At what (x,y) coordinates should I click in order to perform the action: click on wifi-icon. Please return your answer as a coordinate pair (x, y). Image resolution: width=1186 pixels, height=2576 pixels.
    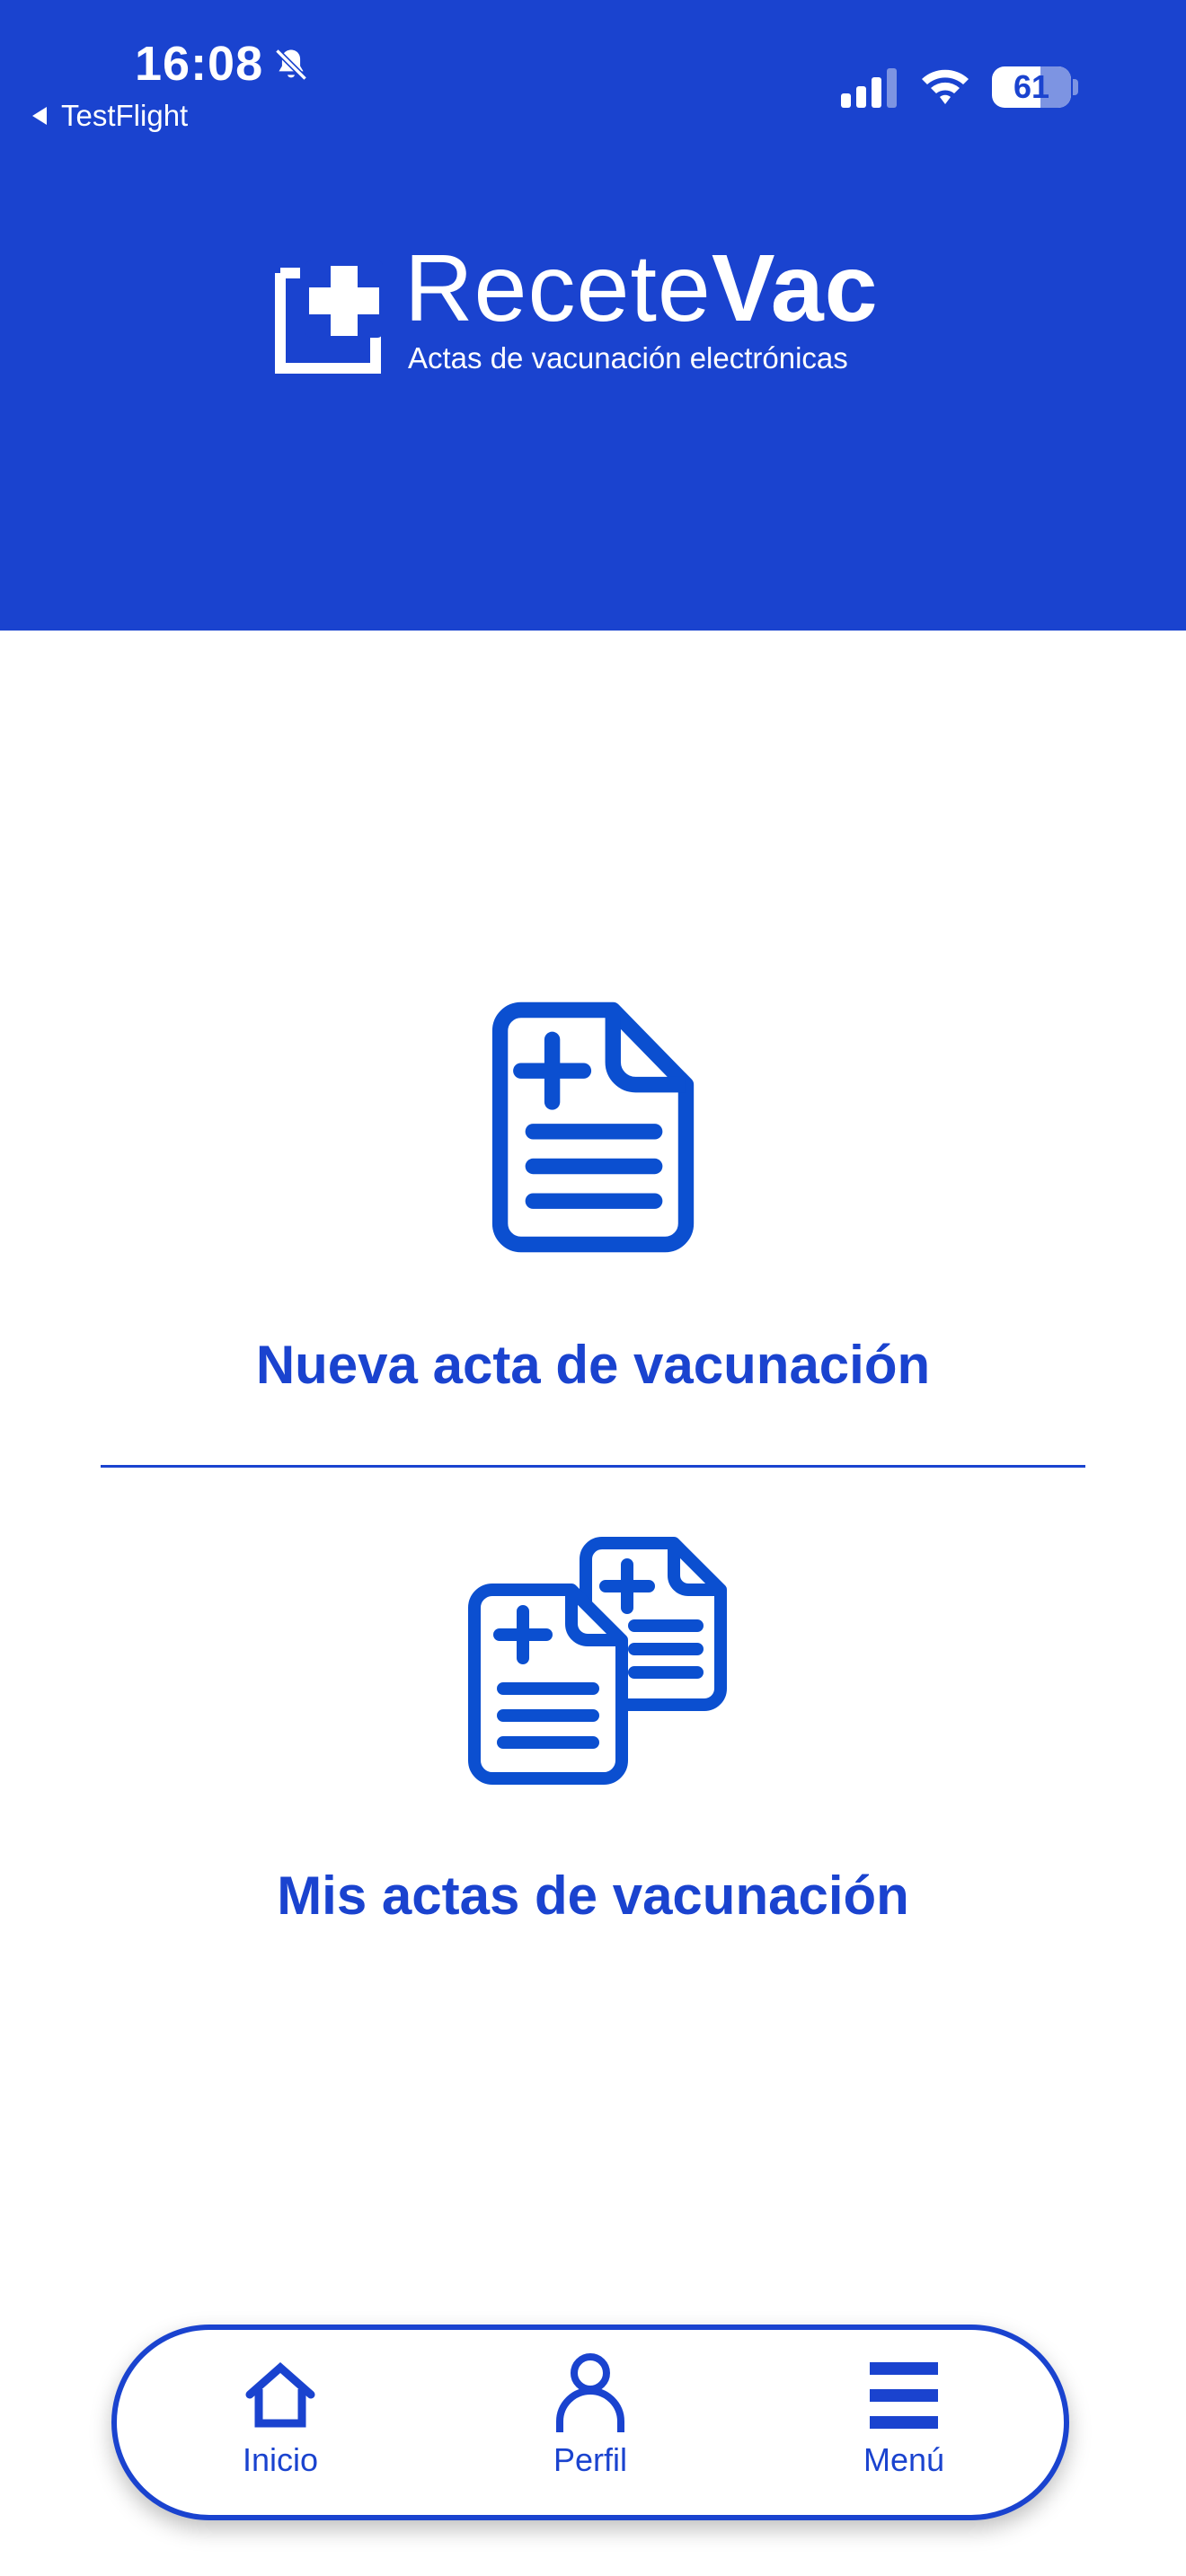
    Looking at the image, I should click on (945, 86).